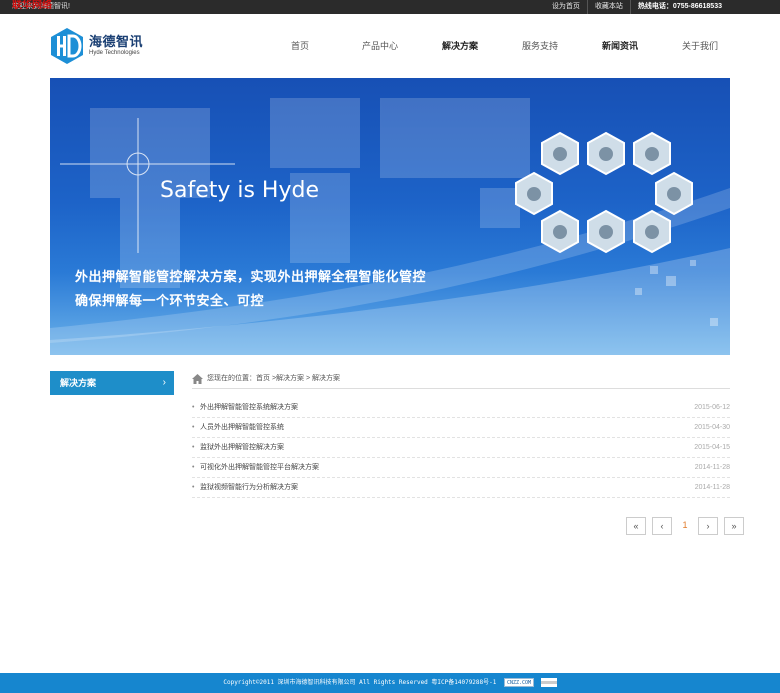  Describe the element at coordinates (540, 46) in the screenshot. I see `nav-service: 服务支持` at that location.